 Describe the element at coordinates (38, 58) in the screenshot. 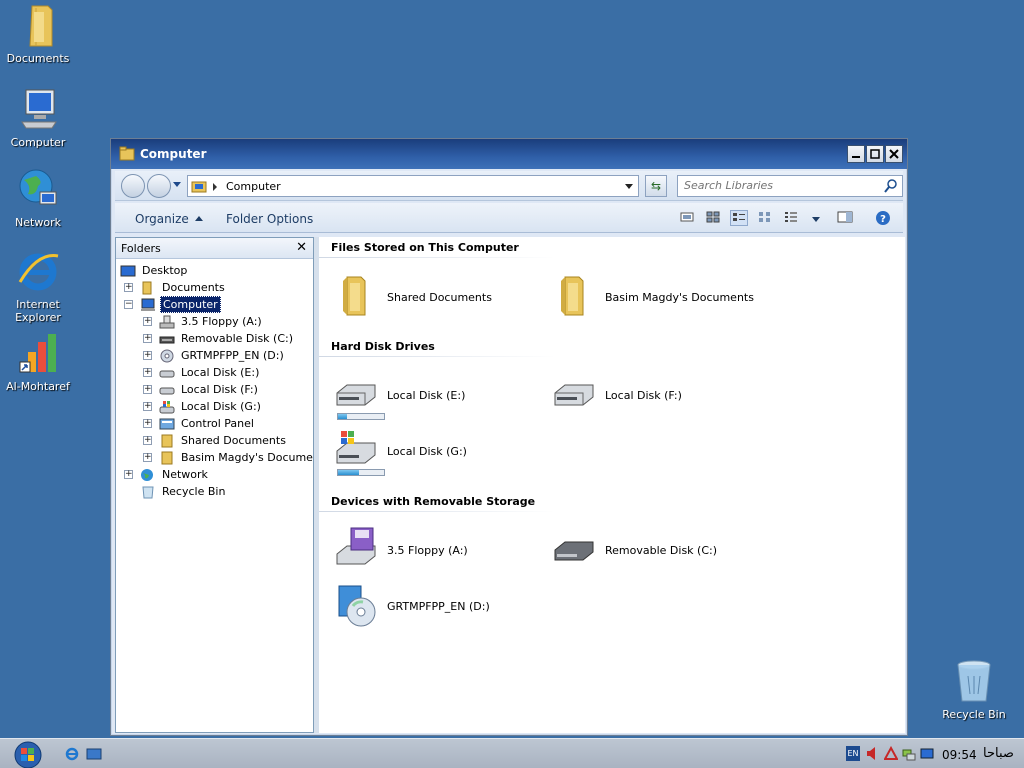

I see `desktop-icon-label: Documents` at that location.